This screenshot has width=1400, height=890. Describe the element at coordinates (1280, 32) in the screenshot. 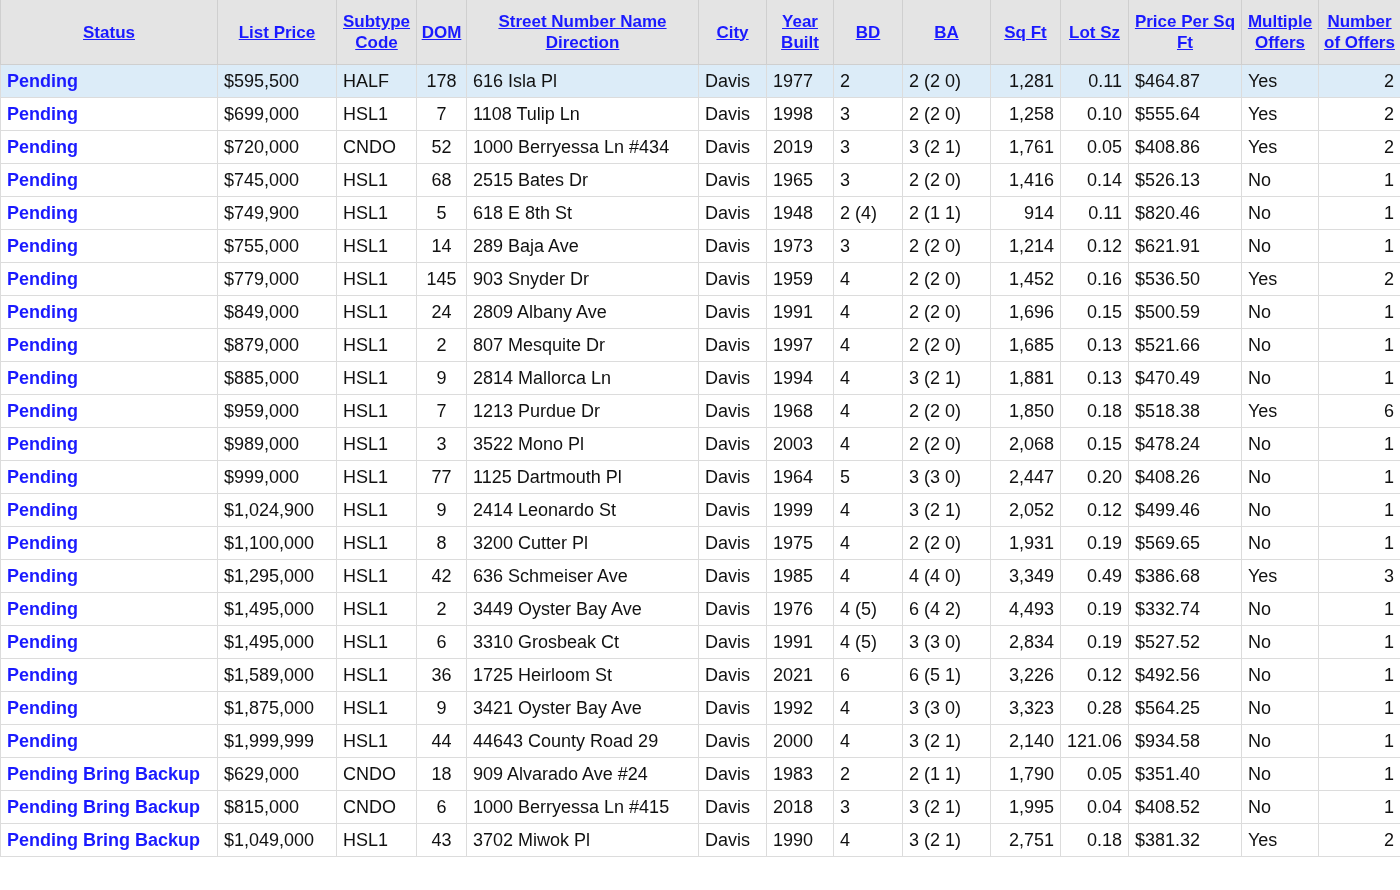

I see `sort-link: Multiple Offers` at that location.